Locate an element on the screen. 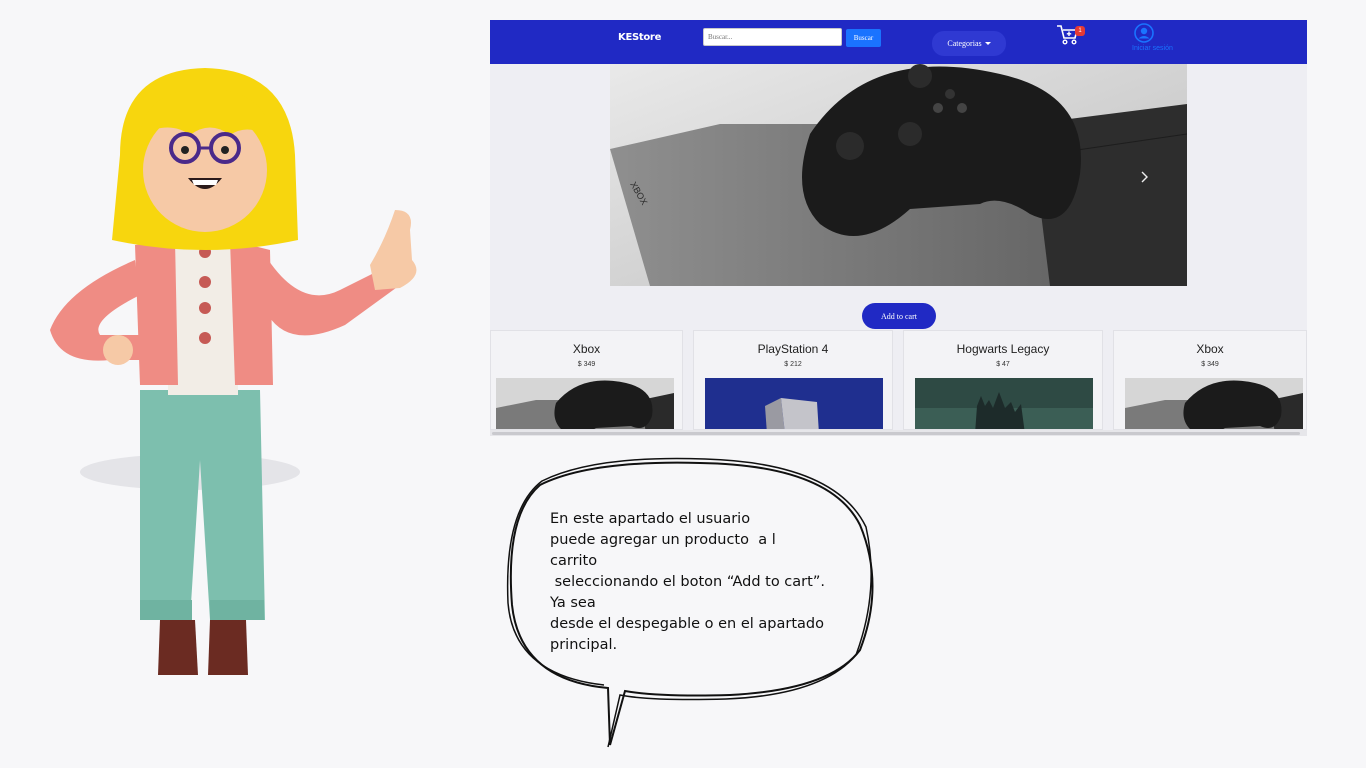 The image size is (1366, 768). chevron-right-icon is located at coordinates (1145, 179).